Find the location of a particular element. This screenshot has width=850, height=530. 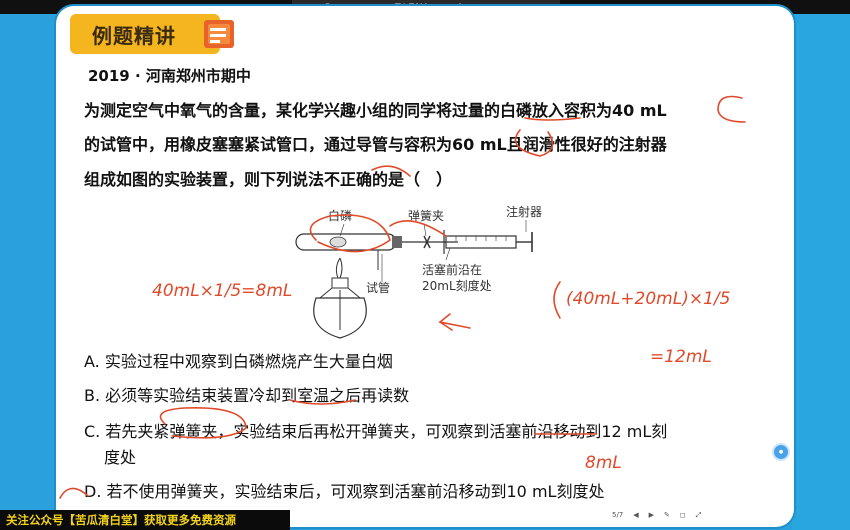

prev-icon: ◀ is located at coordinates (635, 515).